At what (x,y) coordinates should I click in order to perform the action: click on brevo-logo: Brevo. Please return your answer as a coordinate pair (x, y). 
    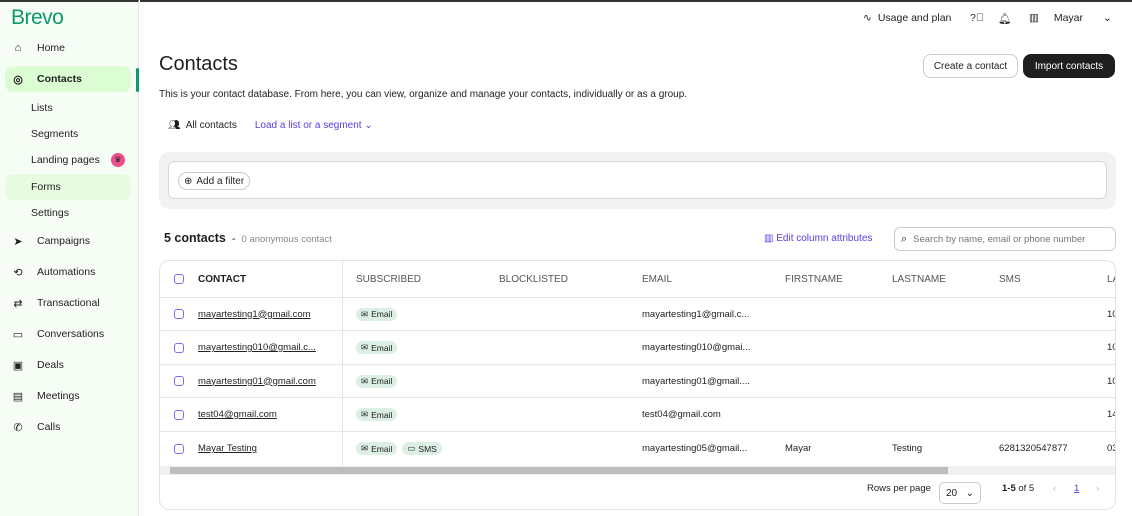
    Looking at the image, I should click on (37, 18).